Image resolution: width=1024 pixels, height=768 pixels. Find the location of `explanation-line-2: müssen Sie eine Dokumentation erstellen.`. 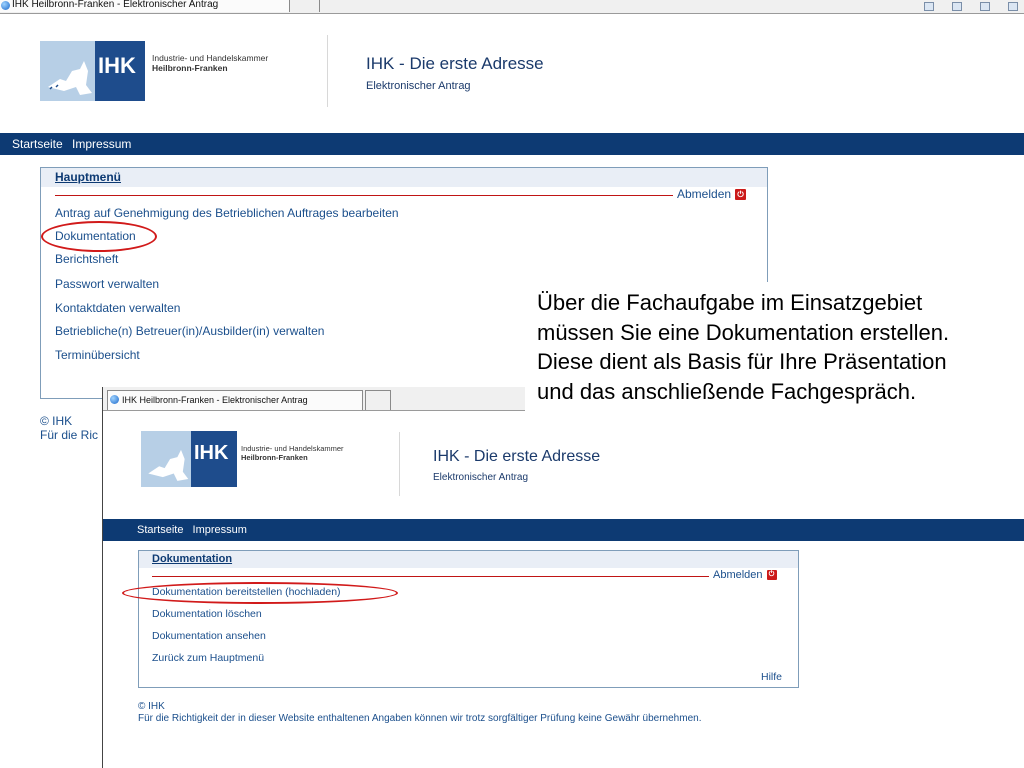

explanation-line-2: müssen Sie eine Dokumentation erstellen. is located at coordinates (743, 332).